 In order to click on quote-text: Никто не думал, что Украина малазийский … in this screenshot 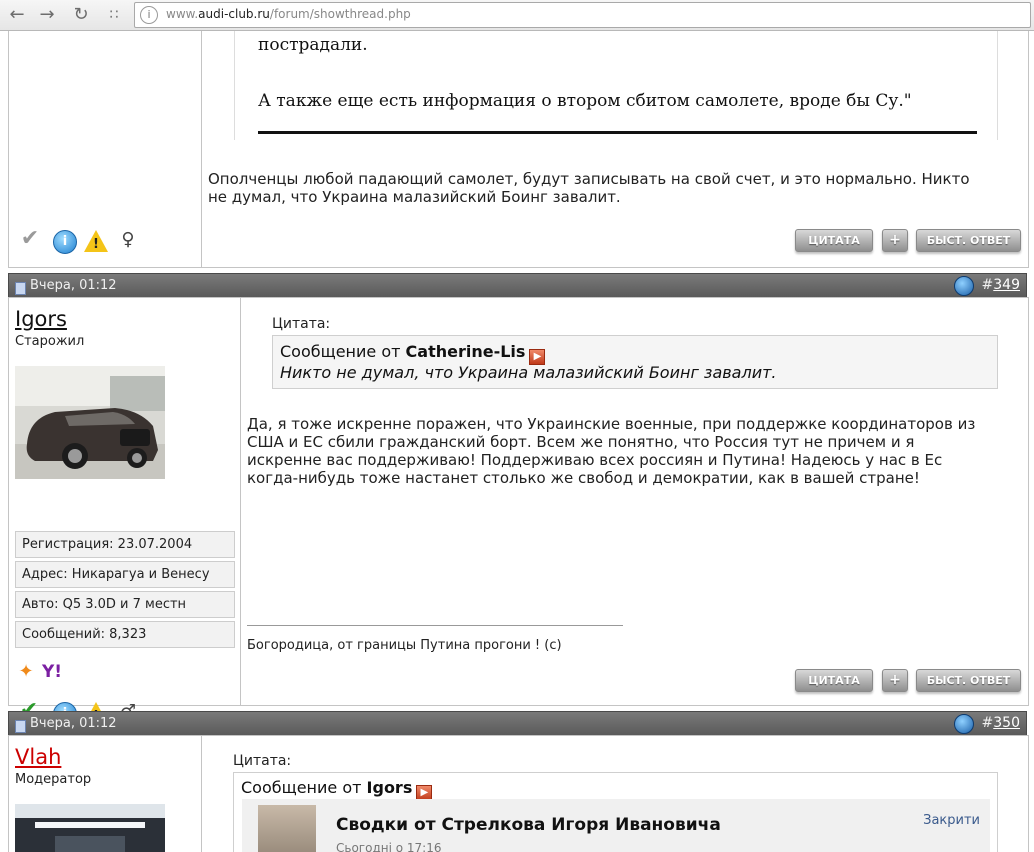, I will do `click(528, 372)`.